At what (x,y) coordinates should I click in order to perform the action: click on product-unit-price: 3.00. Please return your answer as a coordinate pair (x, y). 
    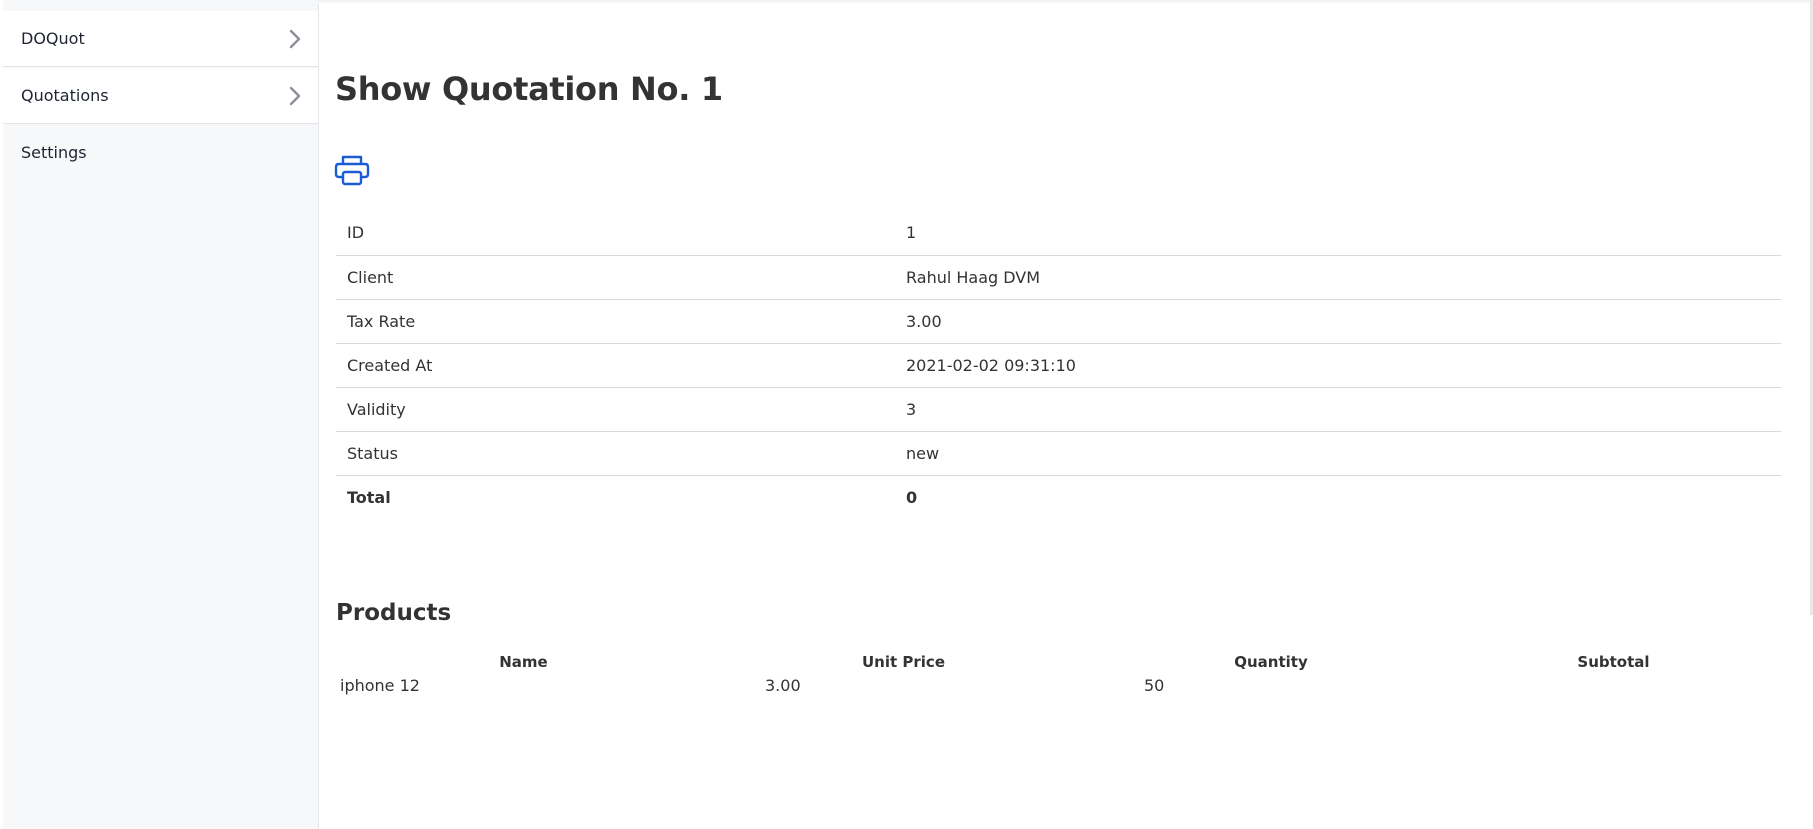
    Looking at the image, I should click on (783, 685).